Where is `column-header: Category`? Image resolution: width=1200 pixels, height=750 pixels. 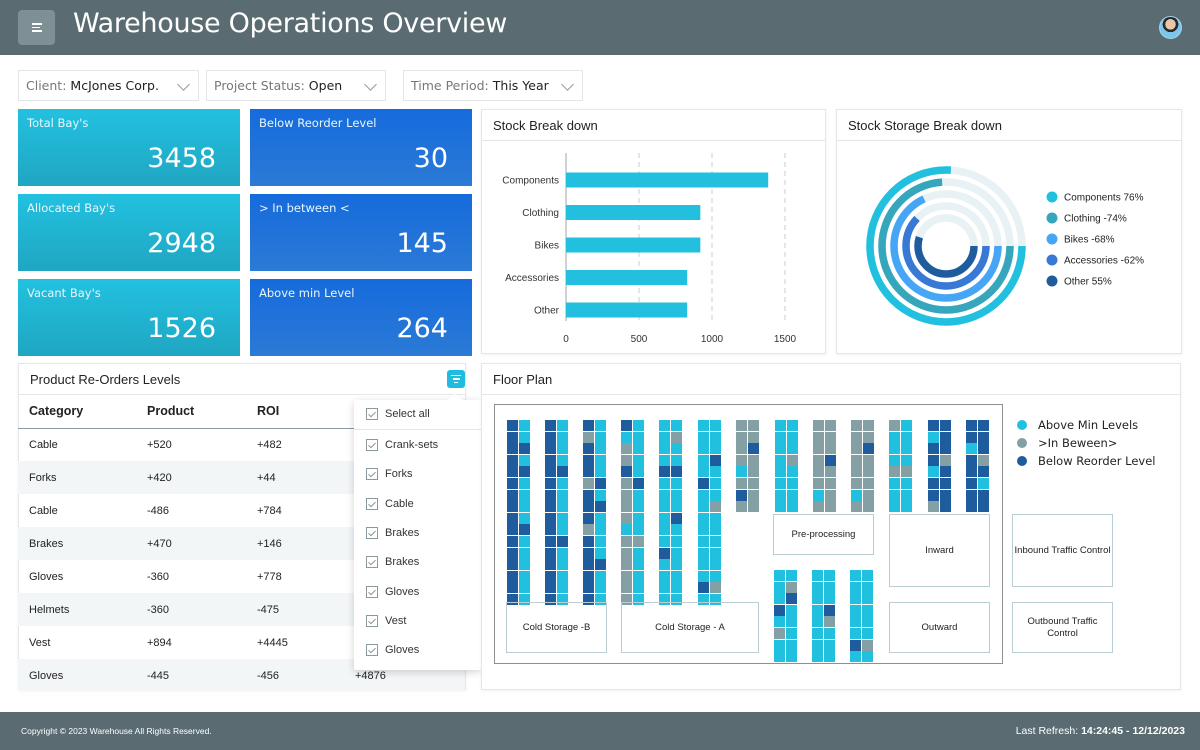 column-header: Category is located at coordinates (77, 412).